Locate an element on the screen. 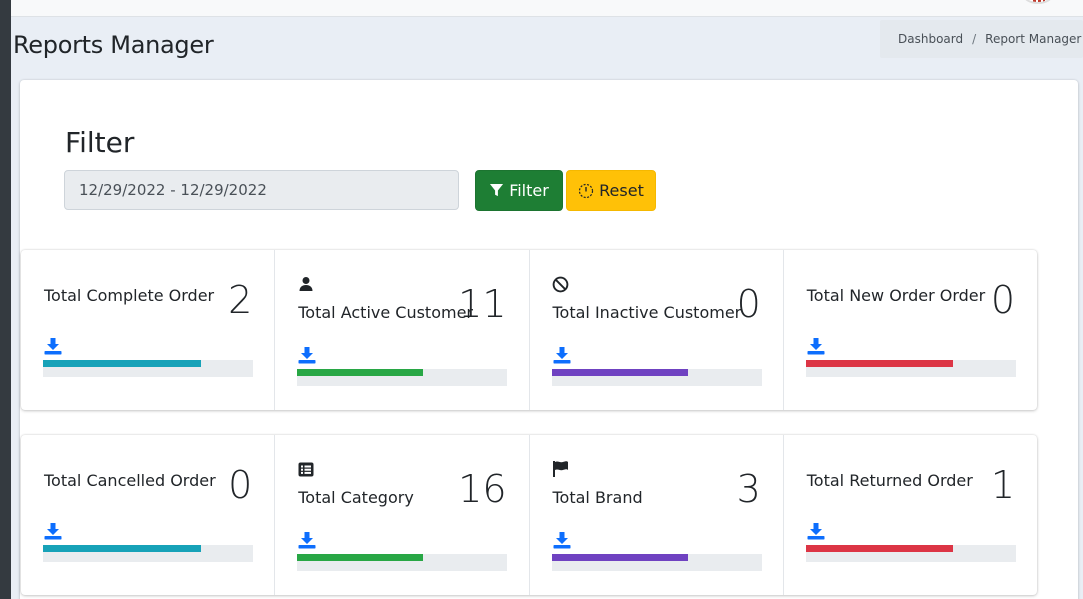  stat-card-total-complete-order: Total Complete Order 2 is located at coordinates (148, 330).